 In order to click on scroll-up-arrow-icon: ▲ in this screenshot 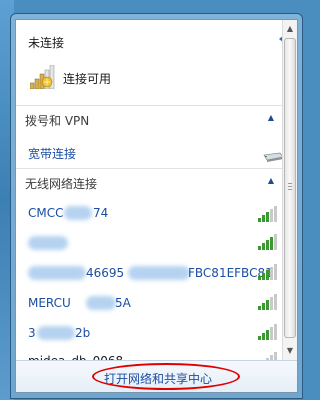, I will do `click(290, 29)`.